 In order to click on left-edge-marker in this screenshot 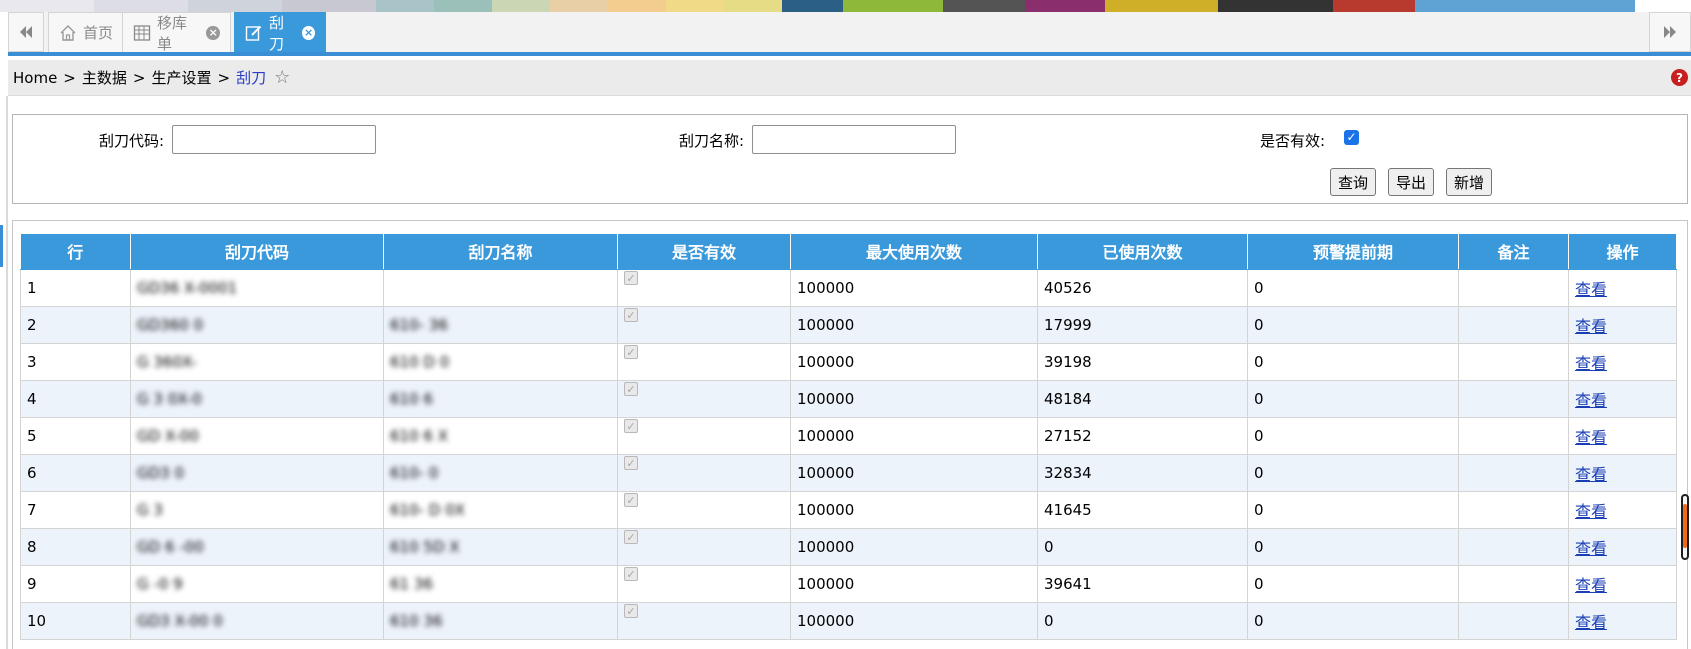, I will do `click(1, 246)`.